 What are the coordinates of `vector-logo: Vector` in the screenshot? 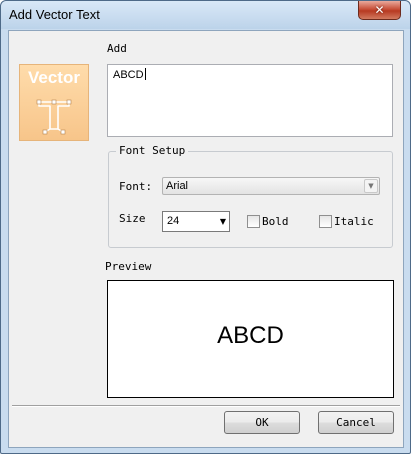 It's located at (54, 102).